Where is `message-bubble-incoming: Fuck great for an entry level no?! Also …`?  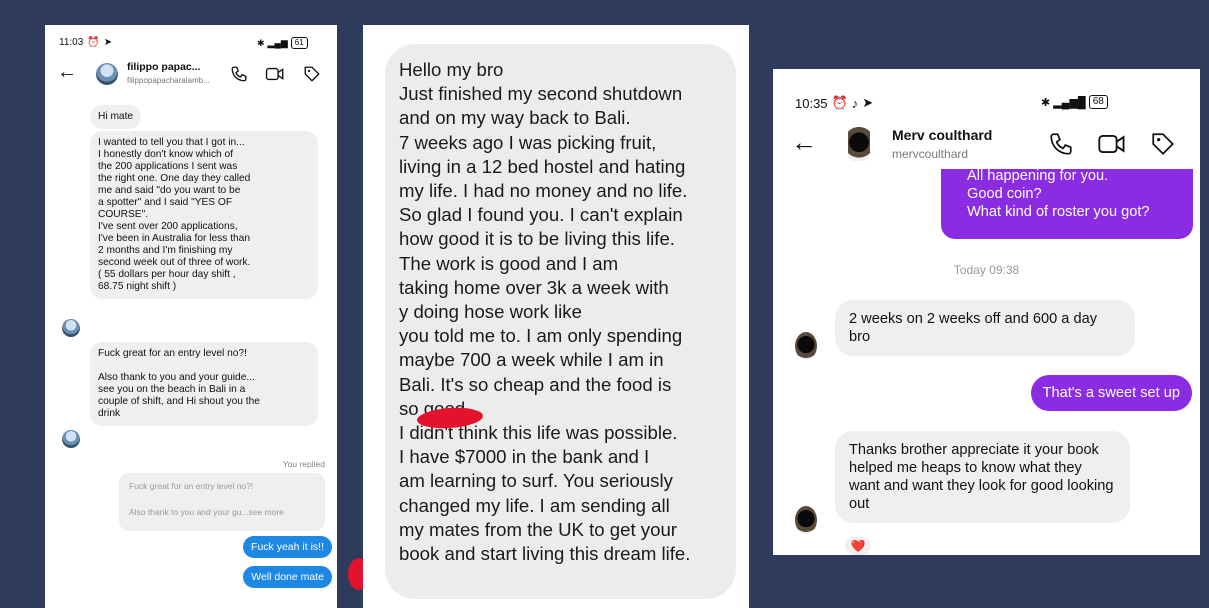 message-bubble-incoming: Fuck great for an entry level no?! Also … is located at coordinates (204, 384).